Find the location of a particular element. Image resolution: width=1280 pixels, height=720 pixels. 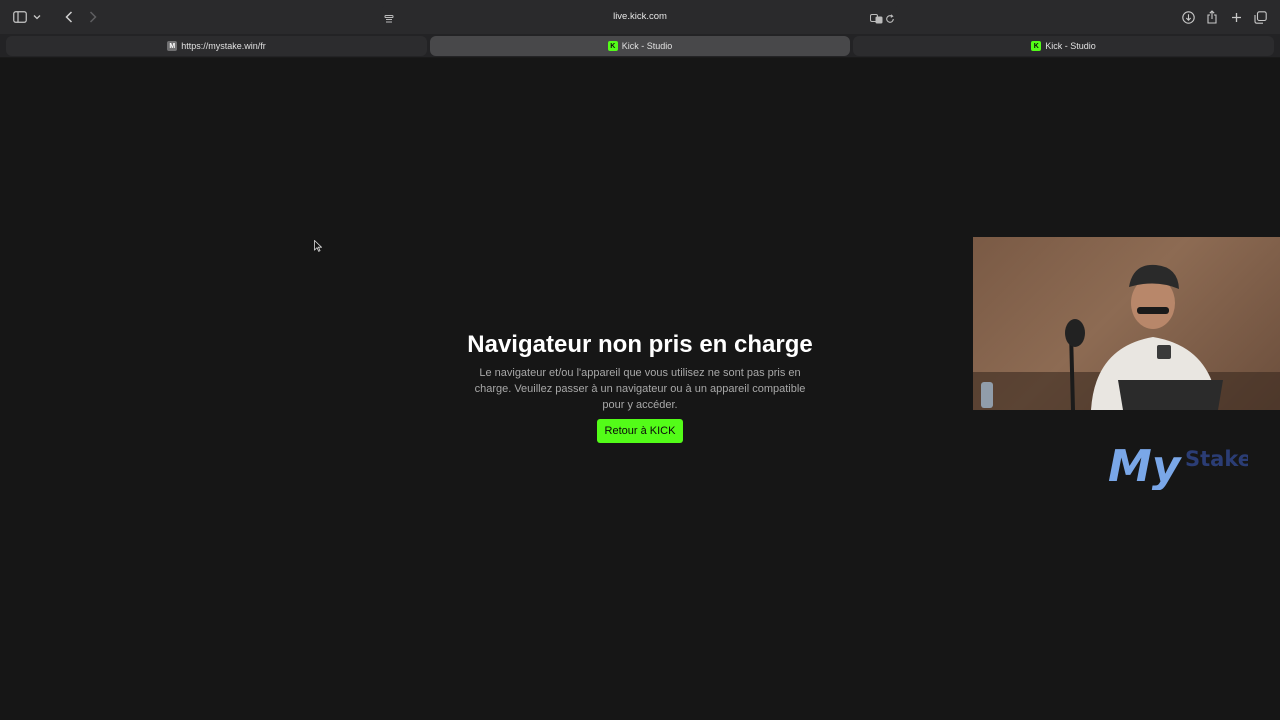

page-title: Navigateur non pris en charge is located at coordinates (640, 344).